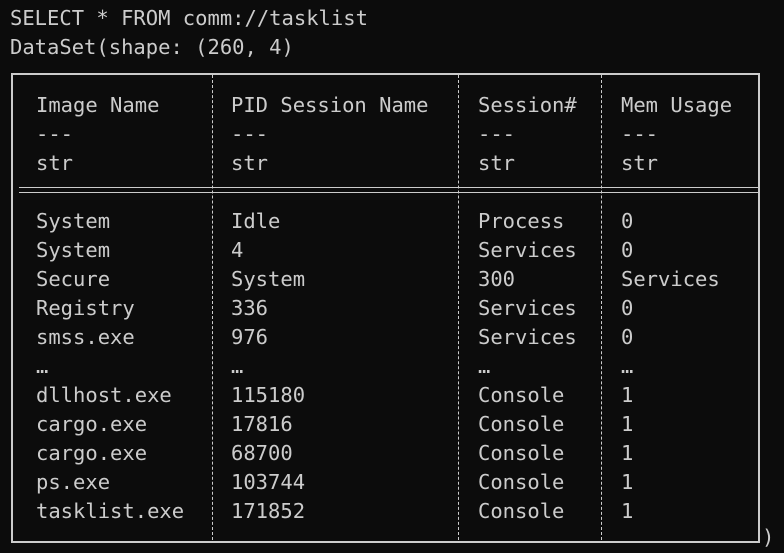 This screenshot has height=553, width=784. What do you see at coordinates (152, 47) in the screenshot?
I see `dataset-shape-line: DataSet(shape: (260, 4)` at bounding box center [152, 47].